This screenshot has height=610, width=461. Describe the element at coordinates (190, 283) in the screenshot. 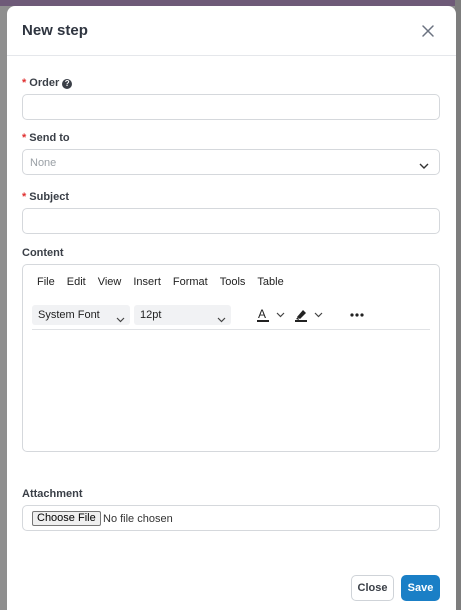

I see `menu-format: Format` at that location.